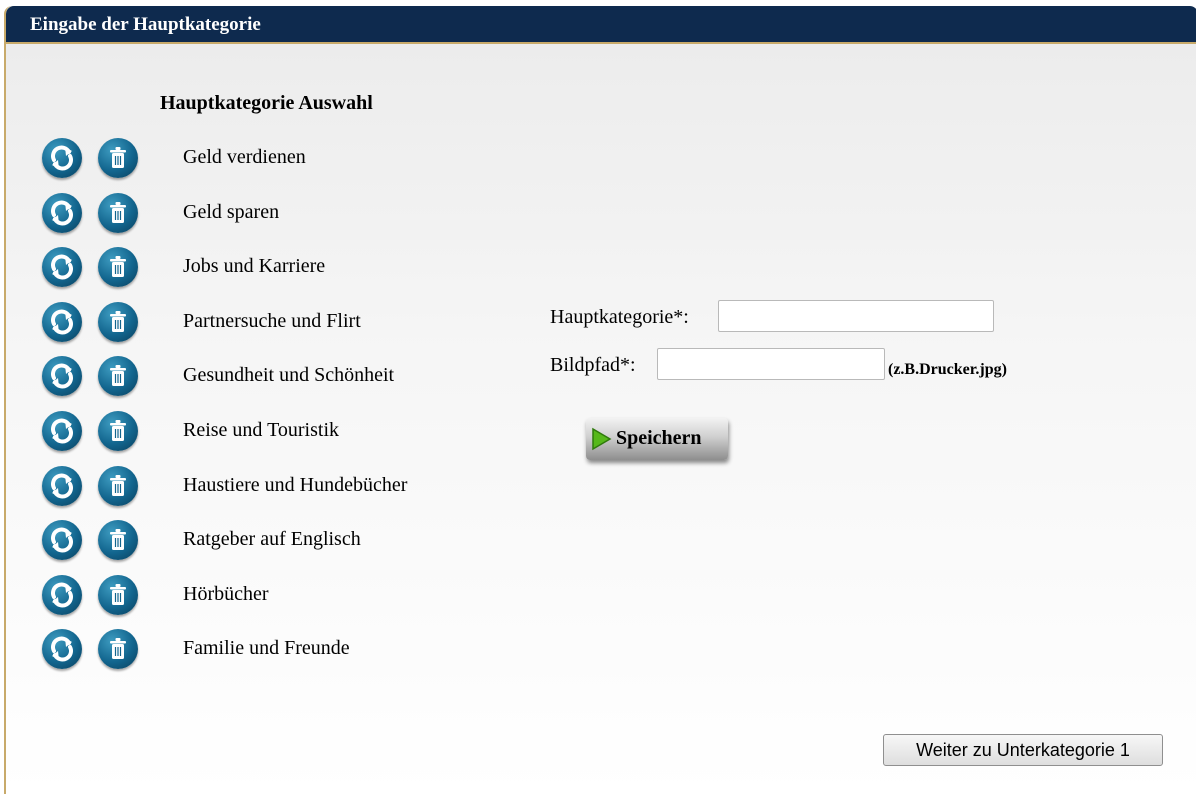 This screenshot has height=794, width=1196. Describe the element at coordinates (289, 375) in the screenshot. I see `category-item-label: Gesundheit und Schönheit` at that location.